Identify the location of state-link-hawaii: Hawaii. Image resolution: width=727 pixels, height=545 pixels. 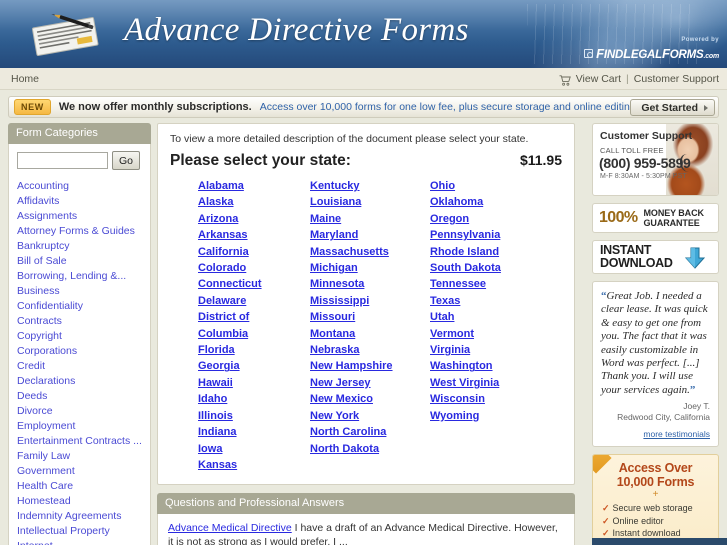
(254, 383).